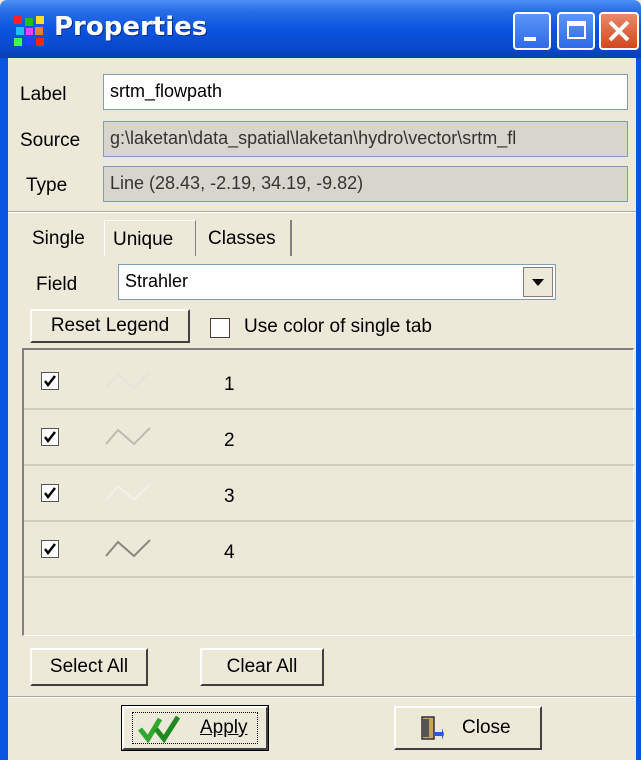  I want to click on maximize-button, so click(576, 31).